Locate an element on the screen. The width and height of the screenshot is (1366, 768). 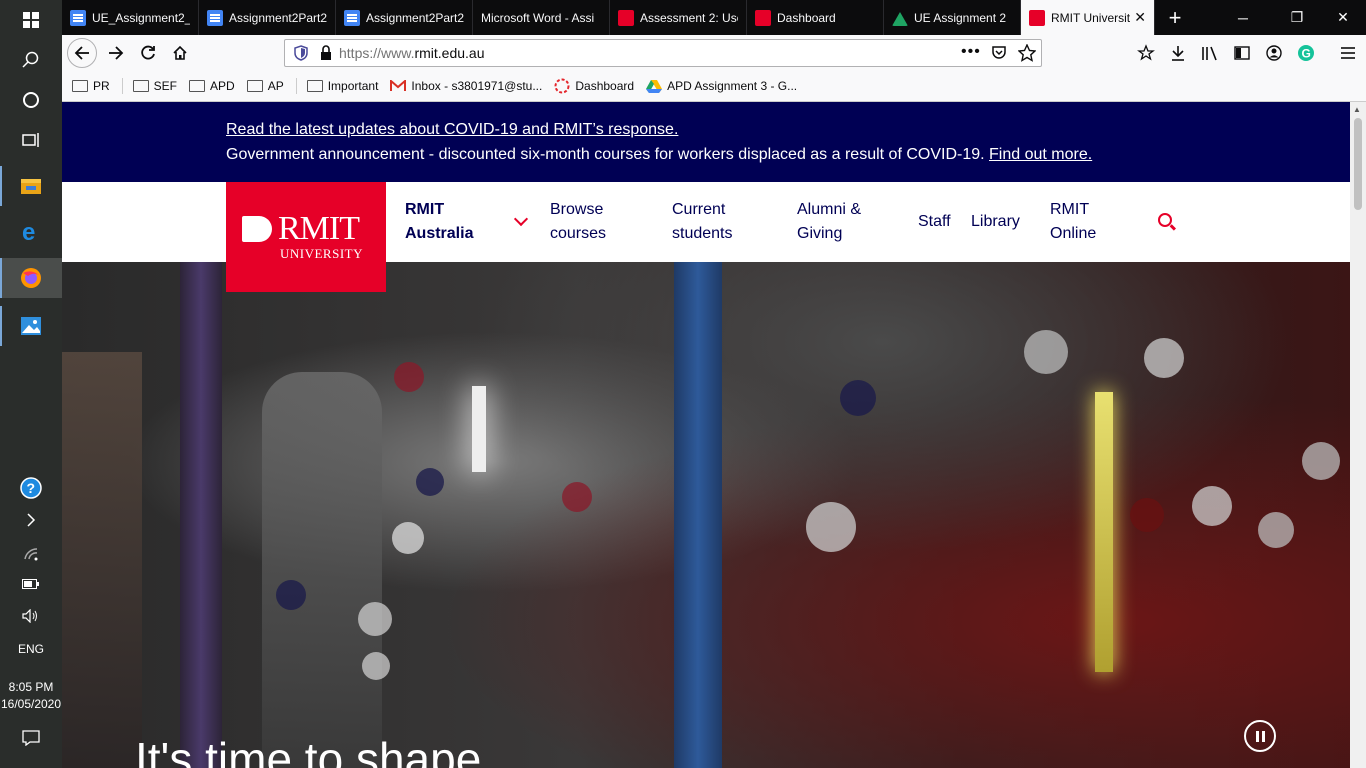
nav-rmit-online: RMIT Online is located at coordinates (1073, 222).